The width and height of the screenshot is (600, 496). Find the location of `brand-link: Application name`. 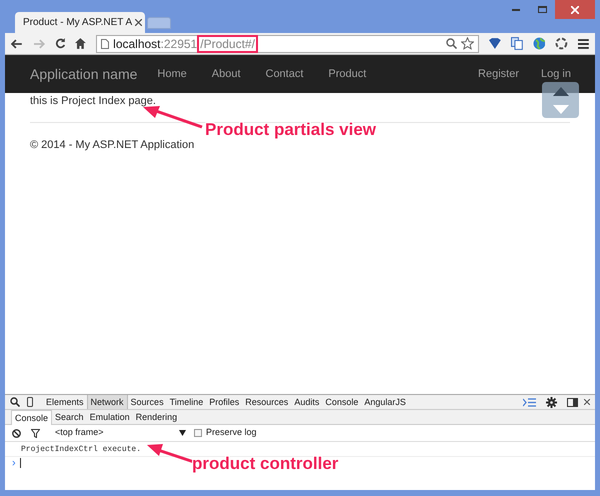

brand-link: Application name is located at coordinates (84, 74).